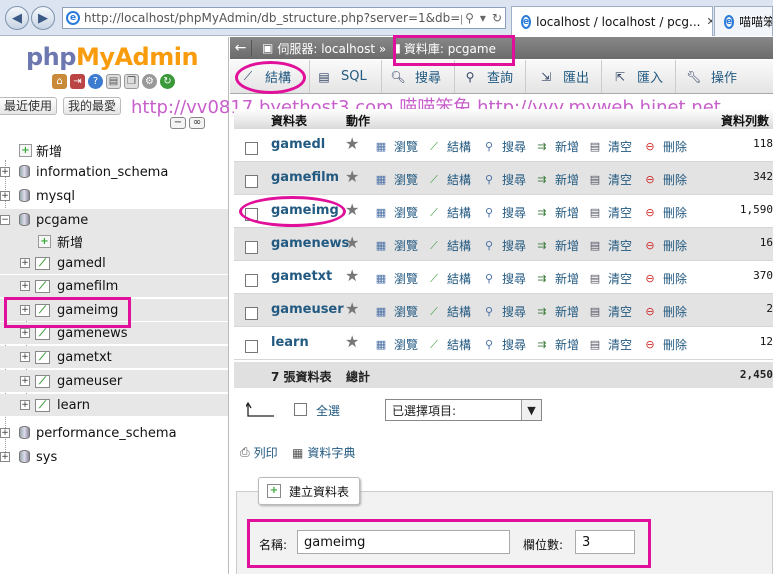 The height and width of the screenshot is (574, 773). I want to click on home-icon: ⌂, so click(59, 81).